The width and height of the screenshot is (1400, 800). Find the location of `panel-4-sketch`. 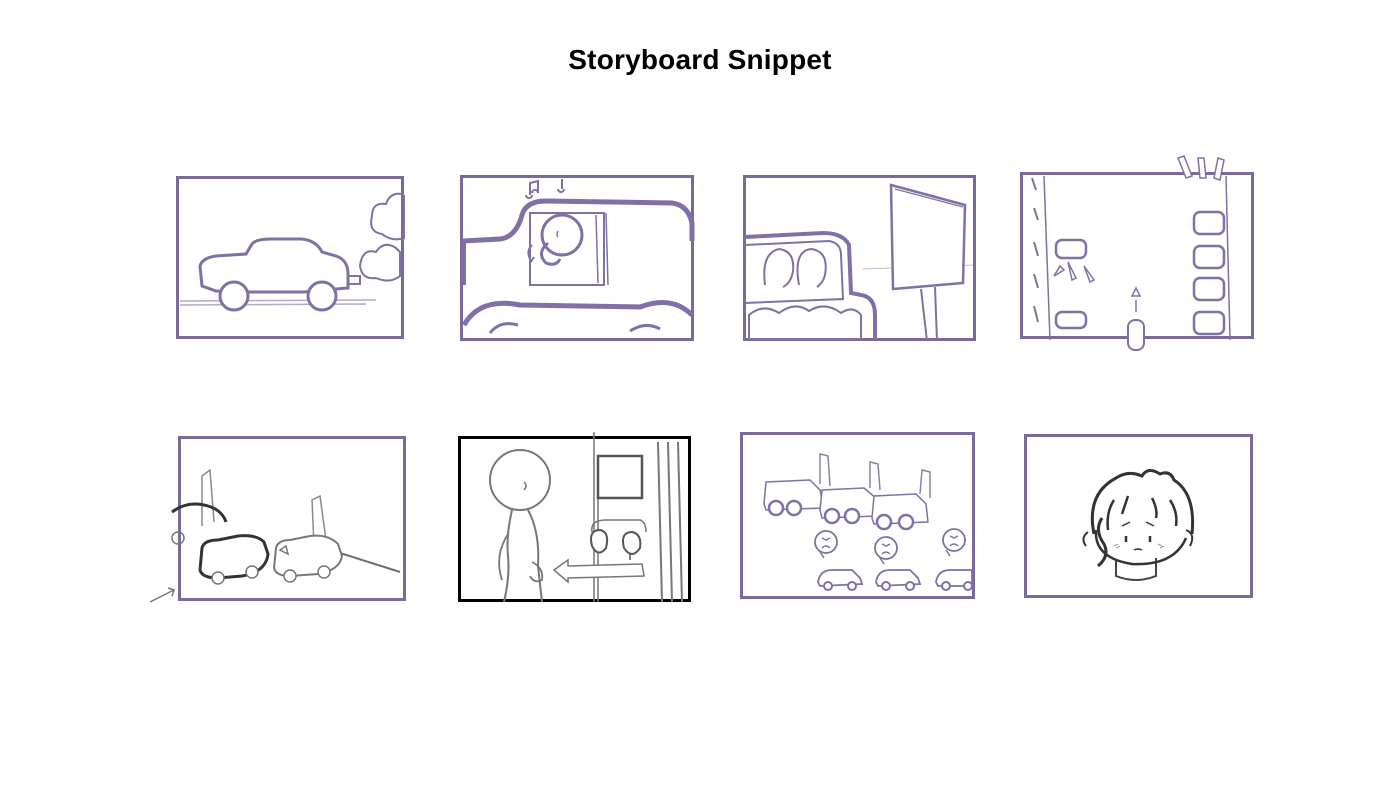

panel-4-sketch is located at coordinates (1137, 253).